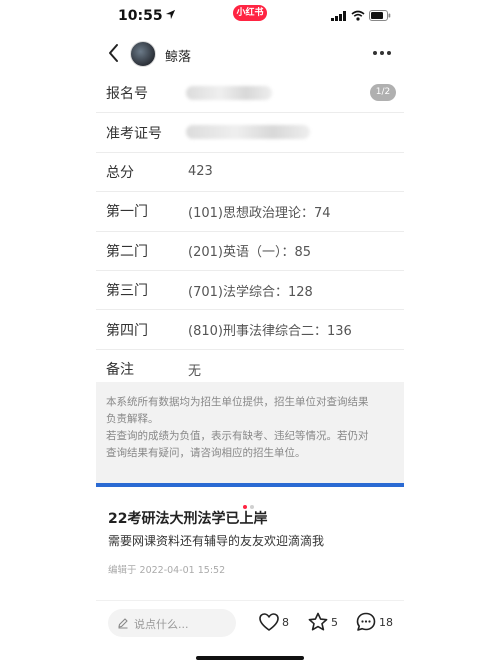 This screenshot has height=667, width=500. I want to click on status-time: 10:55, so click(140, 16).